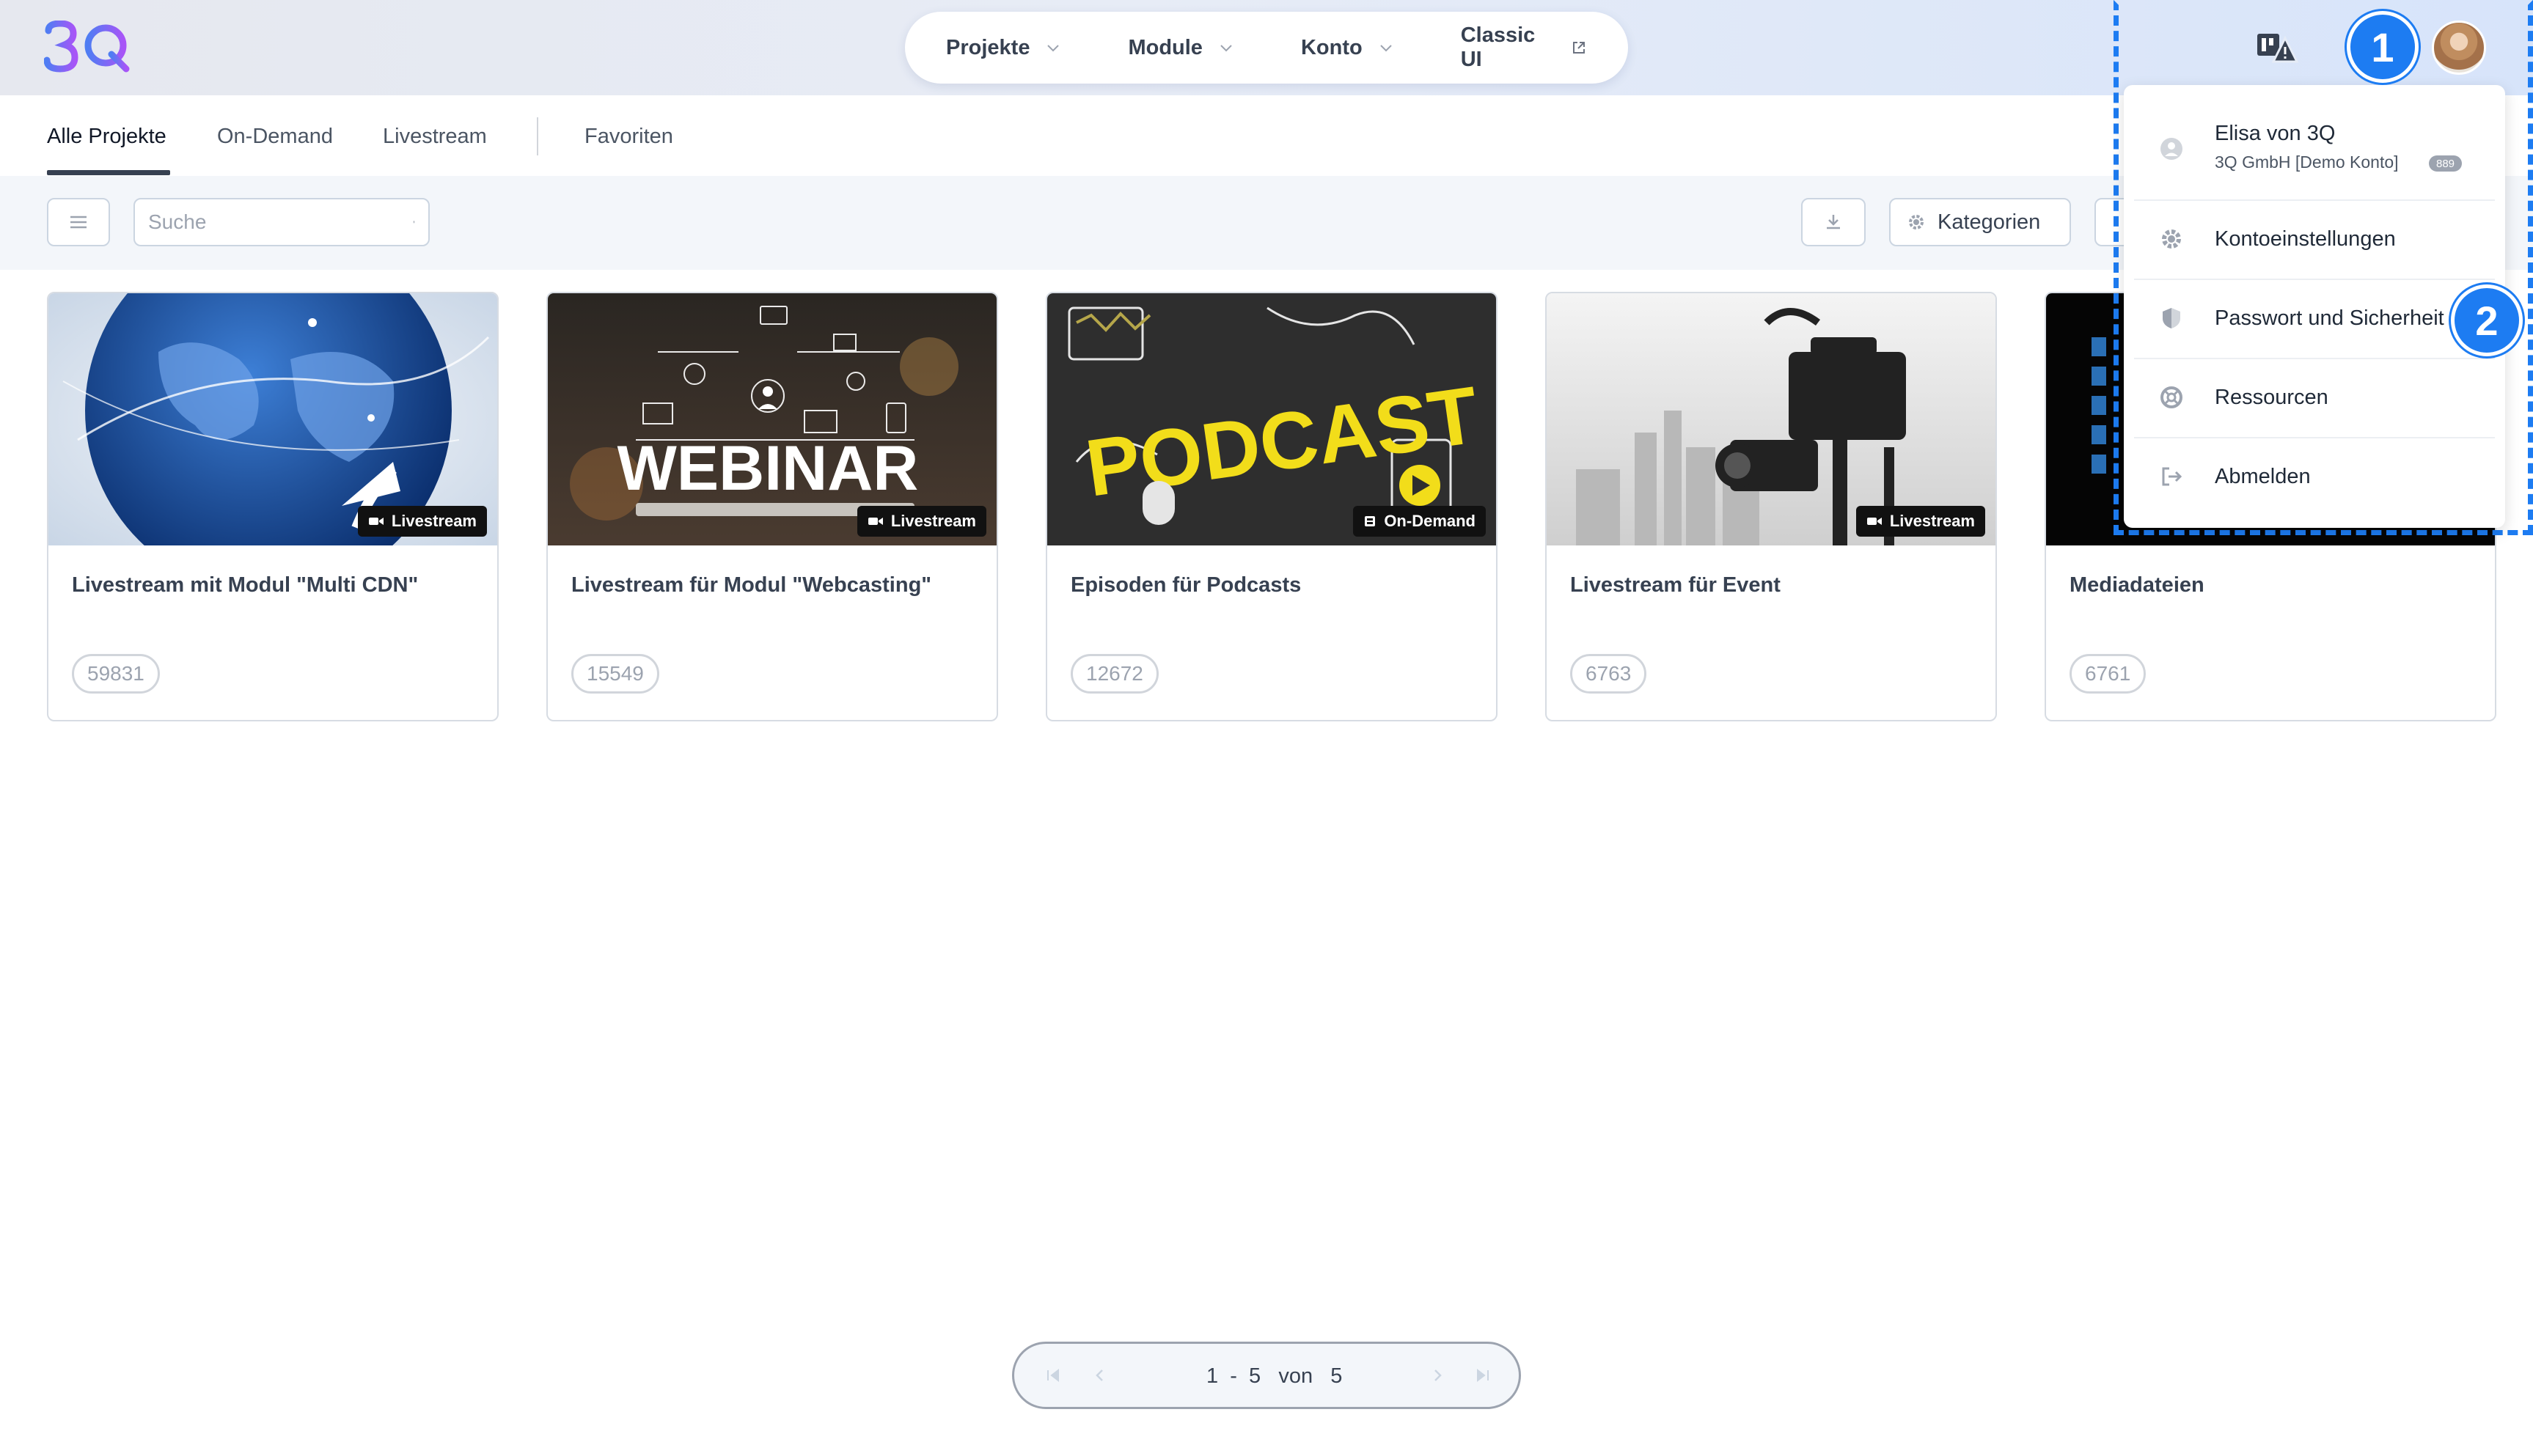 The height and width of the screenshot is (1456, 2533). I want to click on search-input, so click(280, 222).